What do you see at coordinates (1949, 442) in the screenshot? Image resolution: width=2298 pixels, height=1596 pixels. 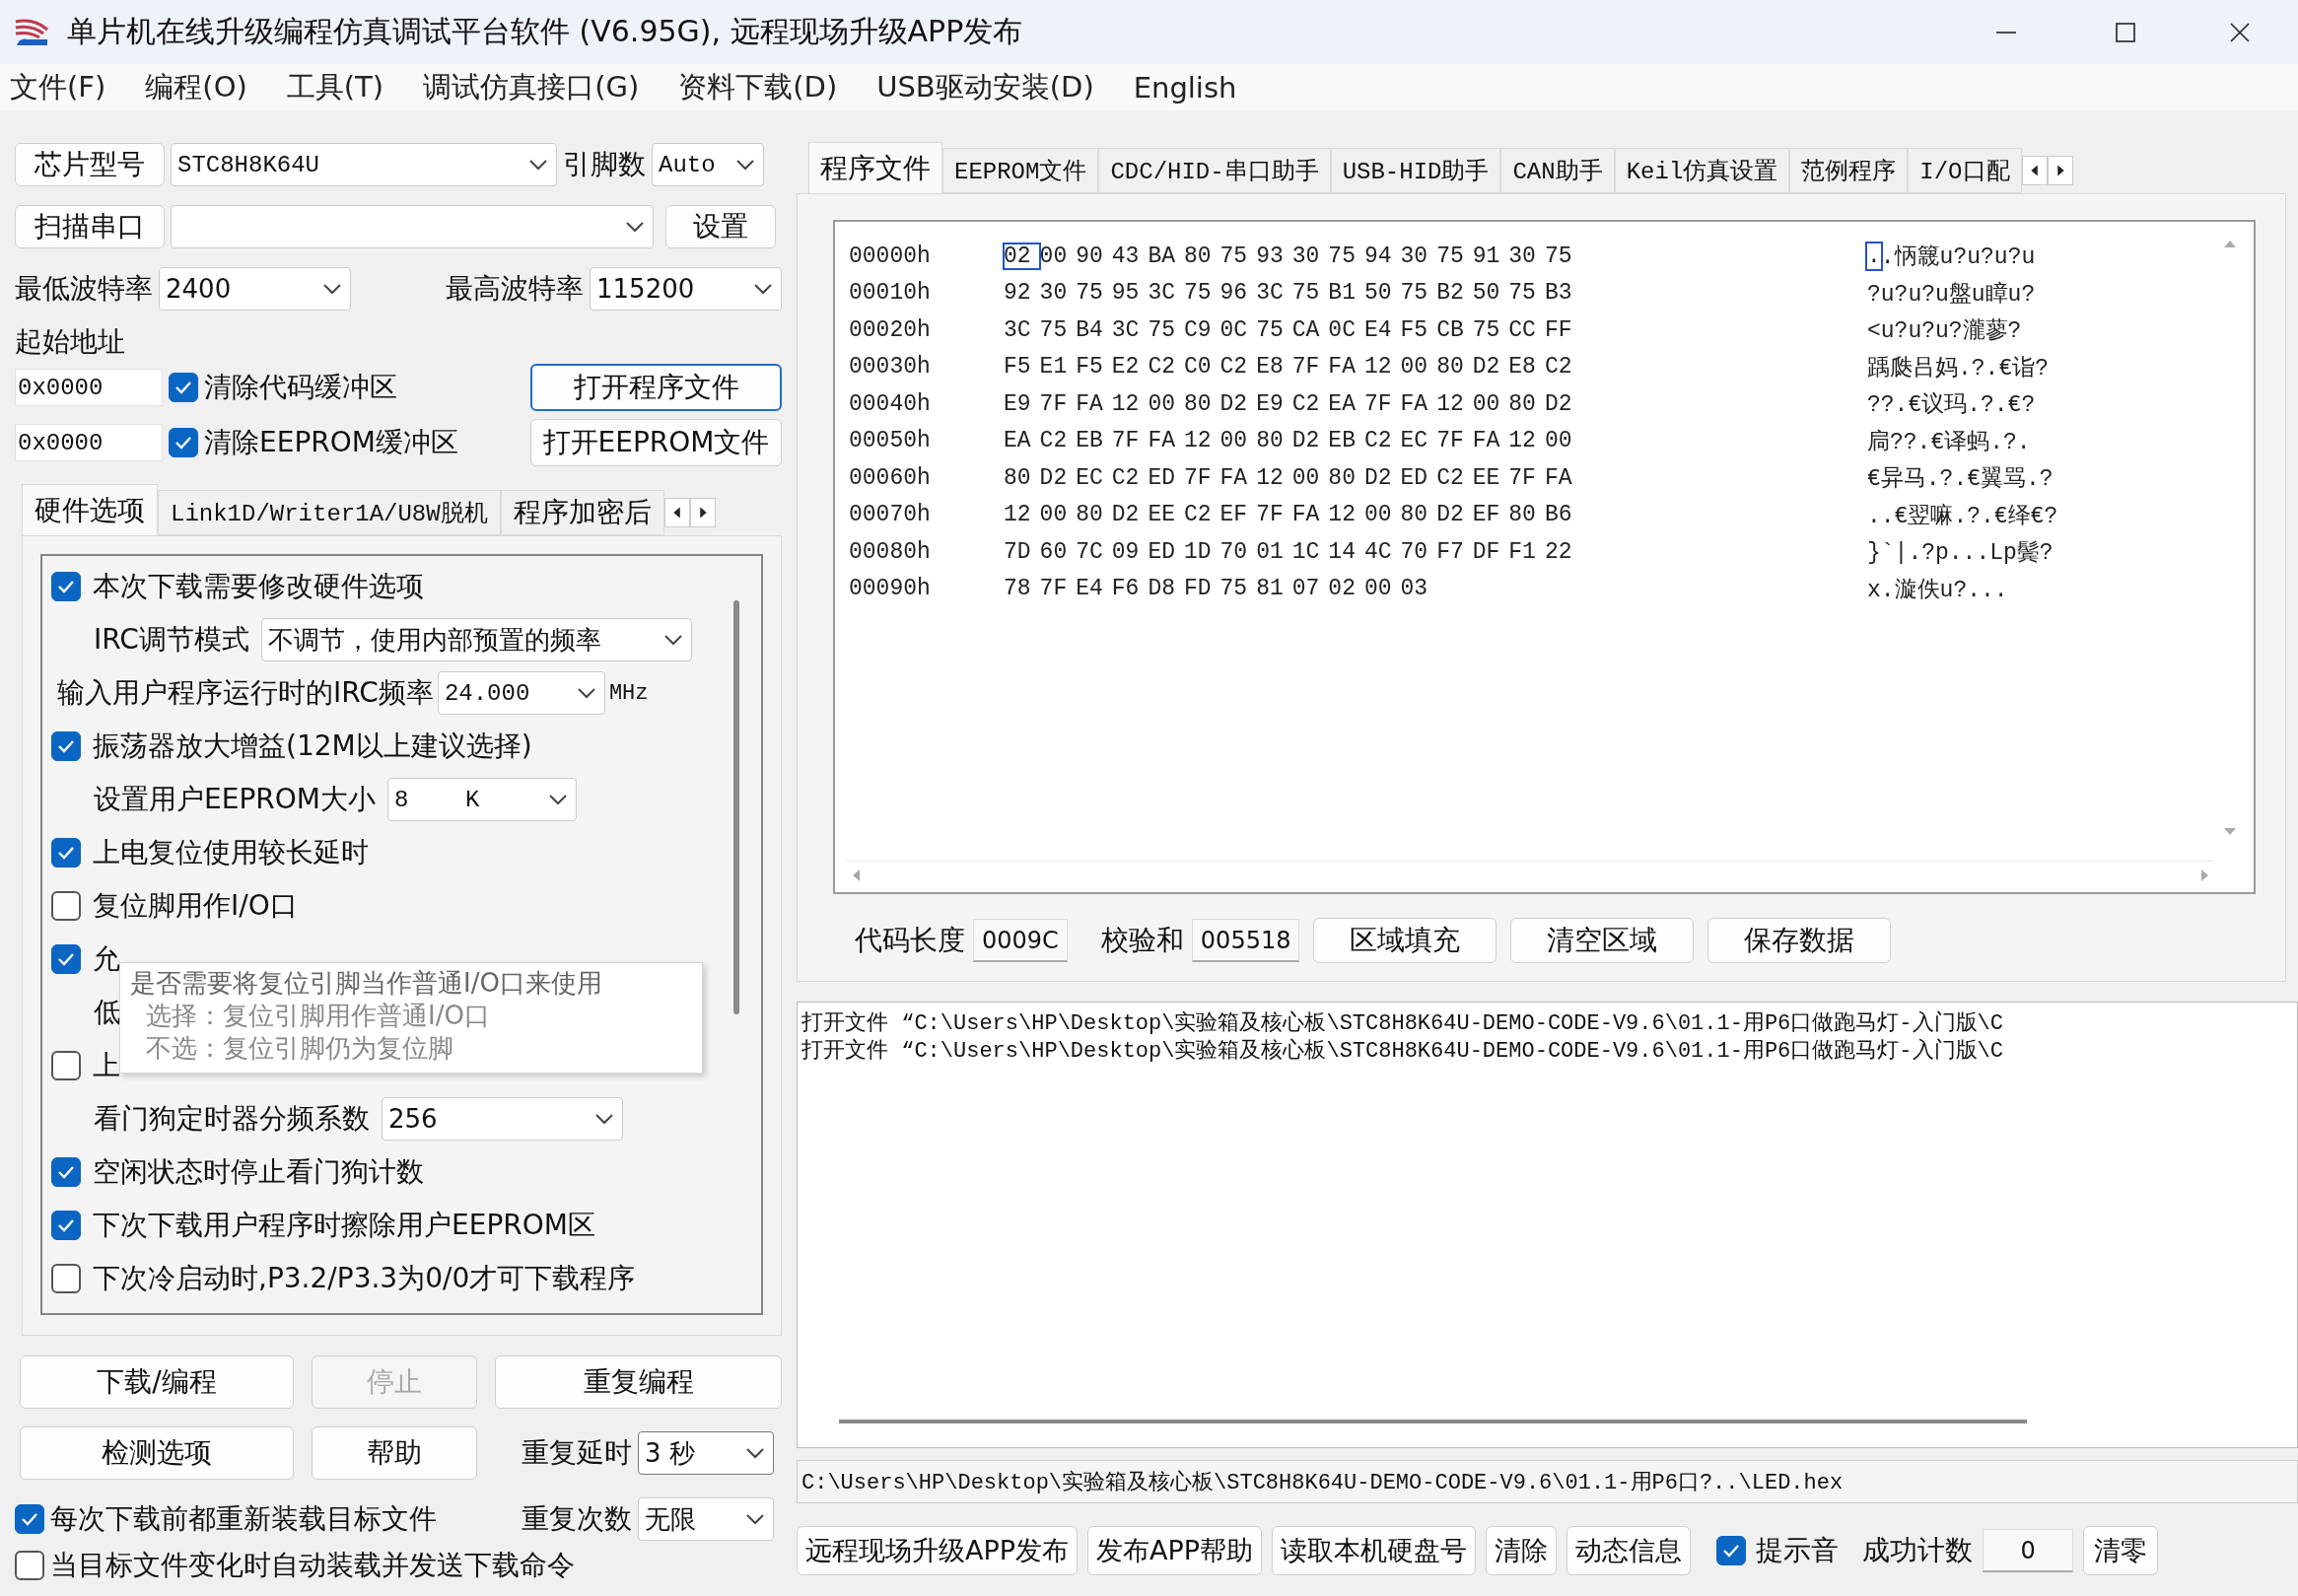 I see `ascii-text: 扃??.€译蚂.?.` at bounding box center [1949, 442].